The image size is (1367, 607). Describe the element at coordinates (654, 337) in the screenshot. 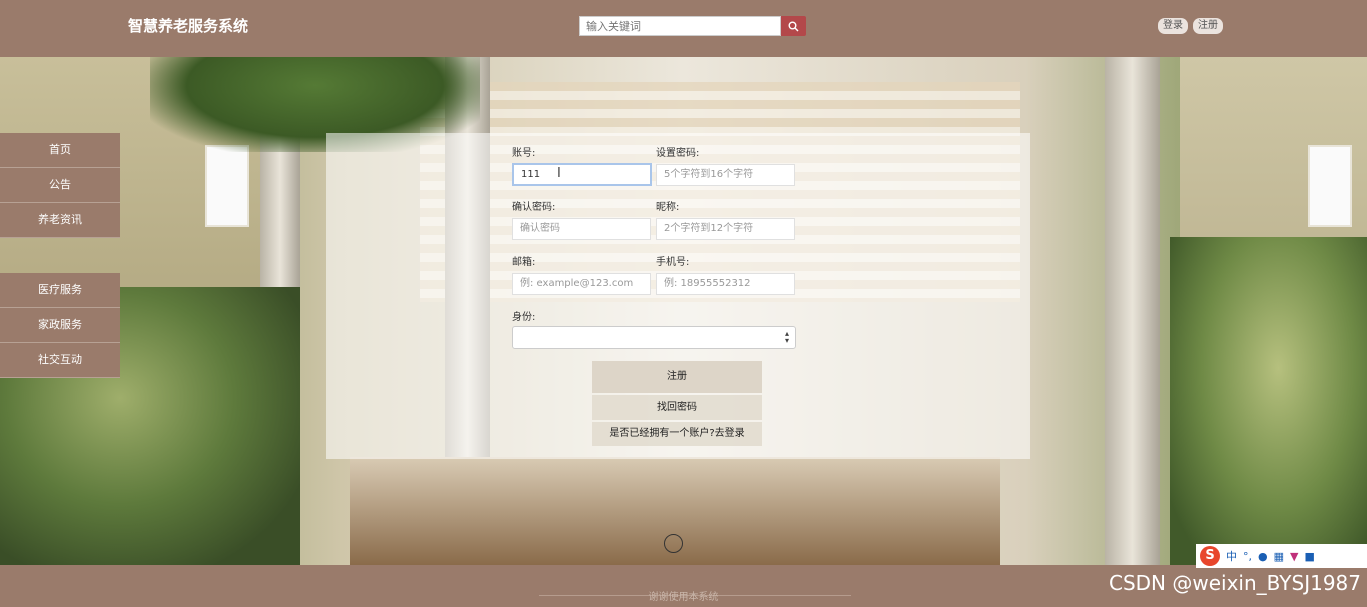

I see `role-select: ▴ ▾` at that location.